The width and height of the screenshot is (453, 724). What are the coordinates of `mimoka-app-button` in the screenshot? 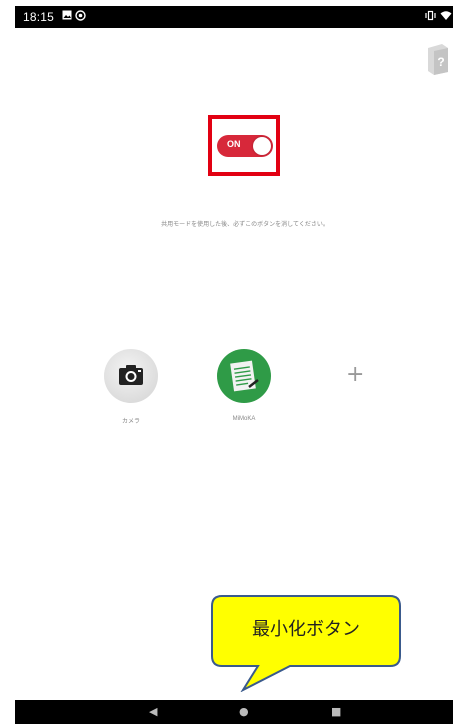 It's located at (244, 376).